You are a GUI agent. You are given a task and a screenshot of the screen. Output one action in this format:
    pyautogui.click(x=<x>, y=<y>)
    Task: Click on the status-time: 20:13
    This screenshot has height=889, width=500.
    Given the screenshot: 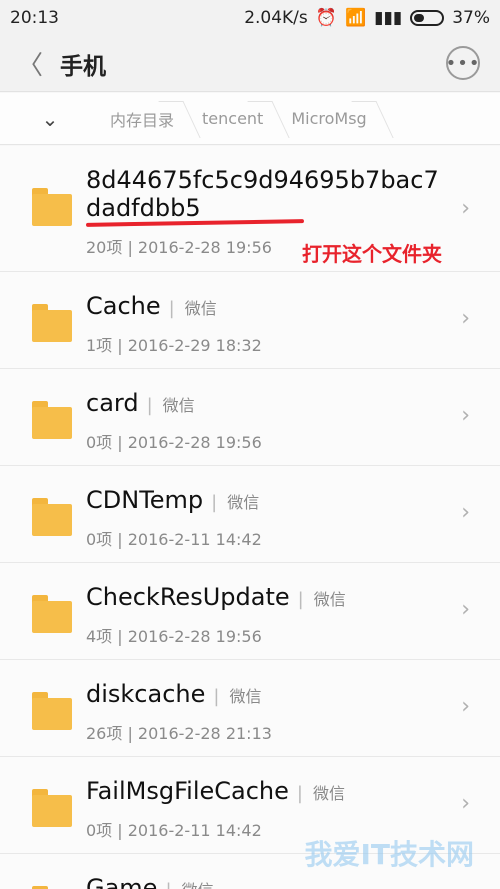 What is the action you would take?
    pyautogui.click(x=34, y=18)
    